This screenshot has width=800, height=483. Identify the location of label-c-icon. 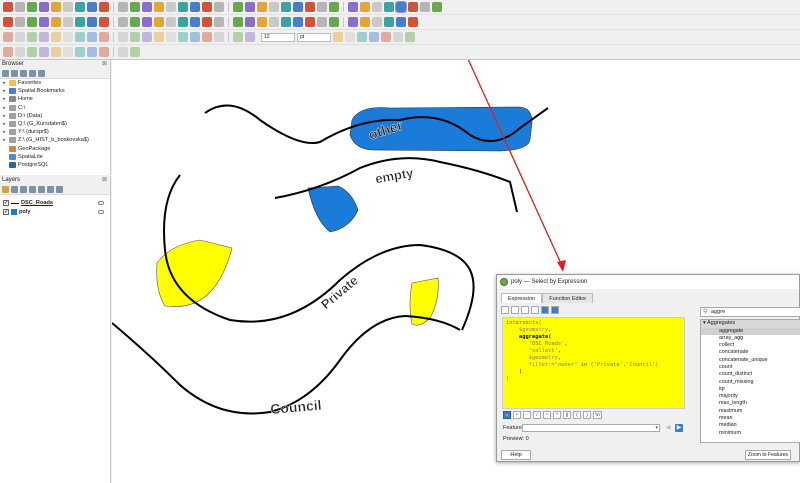
(80, 52).